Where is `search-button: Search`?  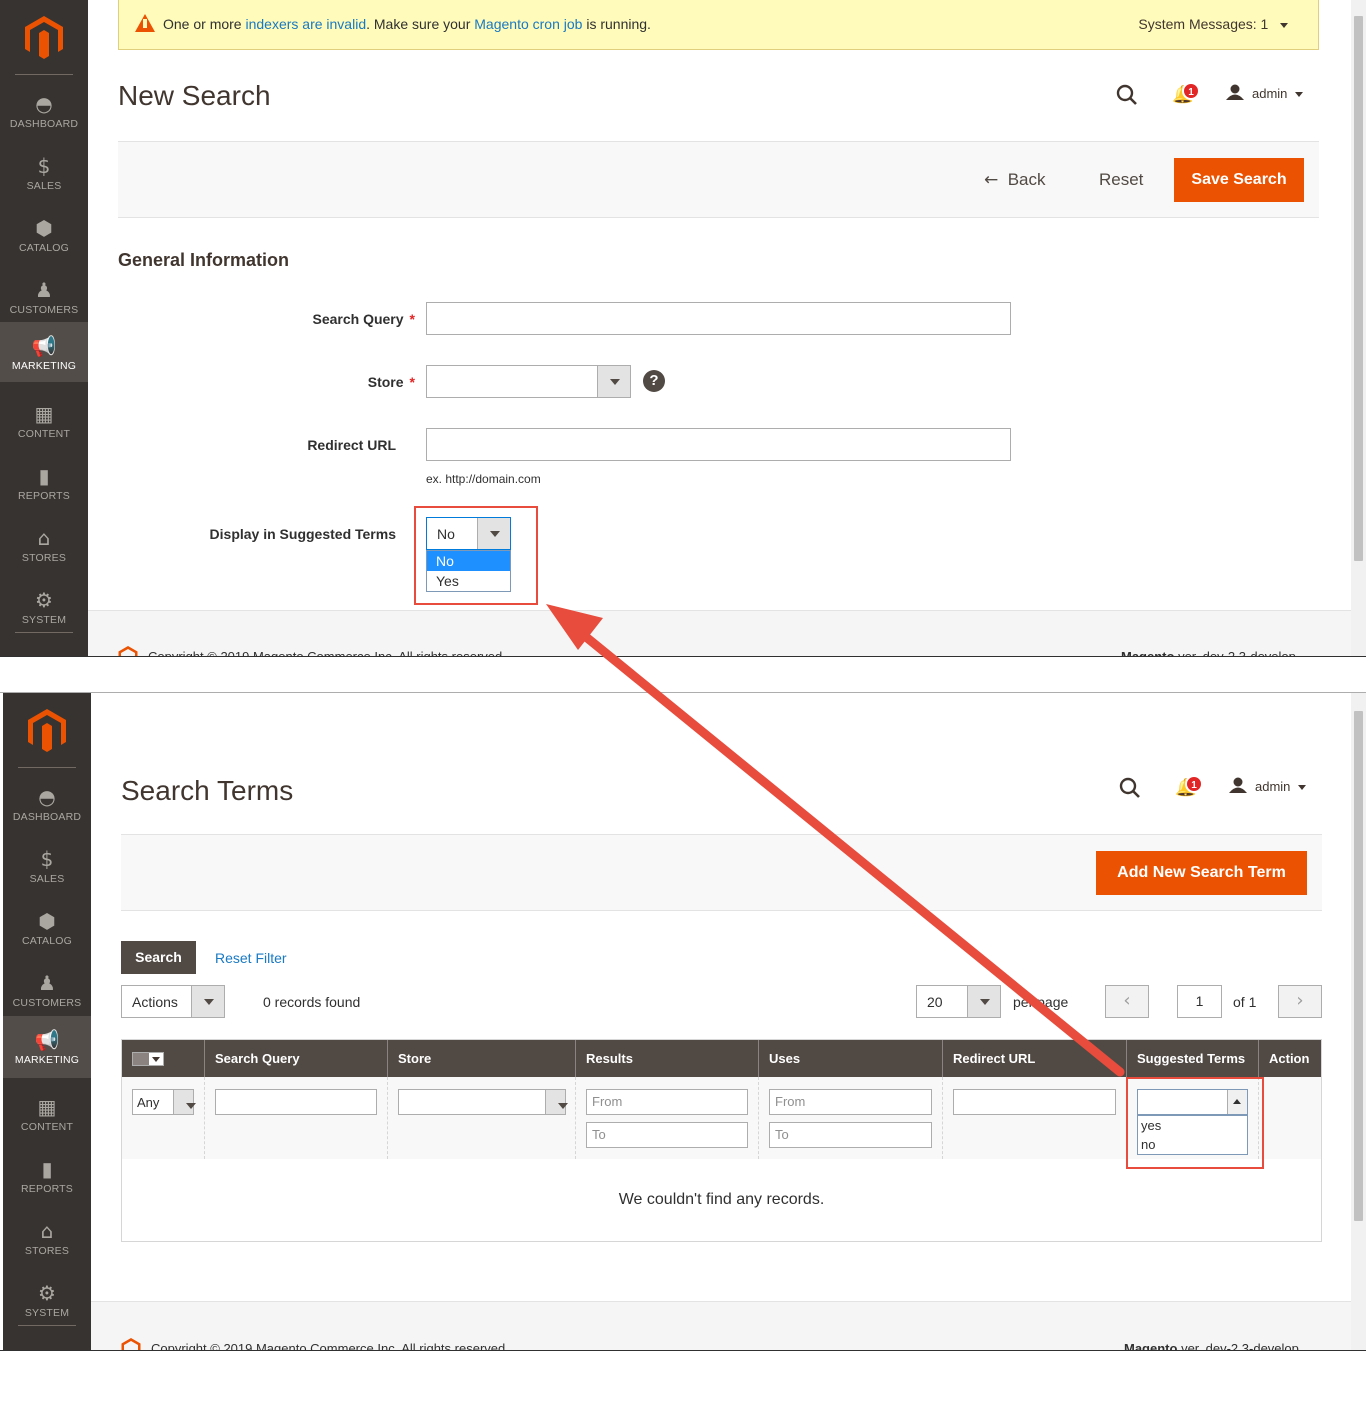 search-button: Search is located at coordinates (158, 957).